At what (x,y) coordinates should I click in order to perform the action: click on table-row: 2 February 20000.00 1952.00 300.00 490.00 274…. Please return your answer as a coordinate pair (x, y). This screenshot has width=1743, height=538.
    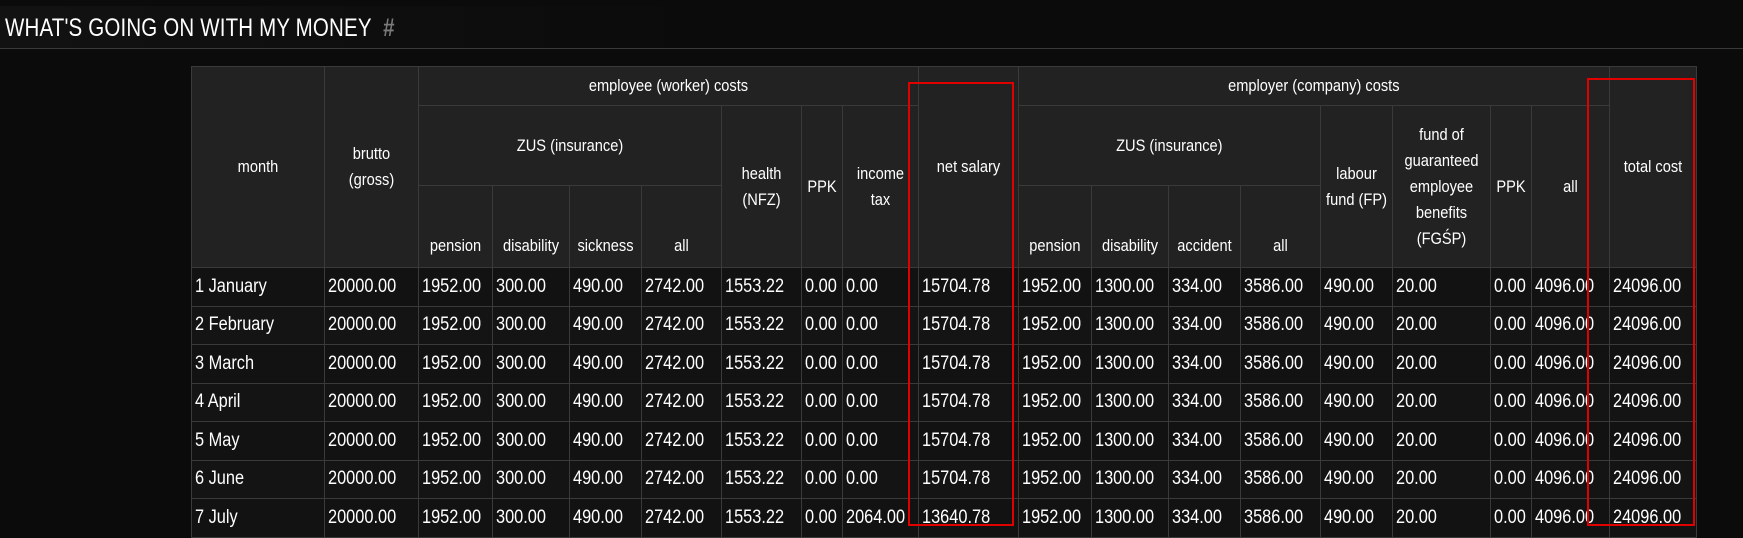
    Looking at the image, I should click on (944, 325).